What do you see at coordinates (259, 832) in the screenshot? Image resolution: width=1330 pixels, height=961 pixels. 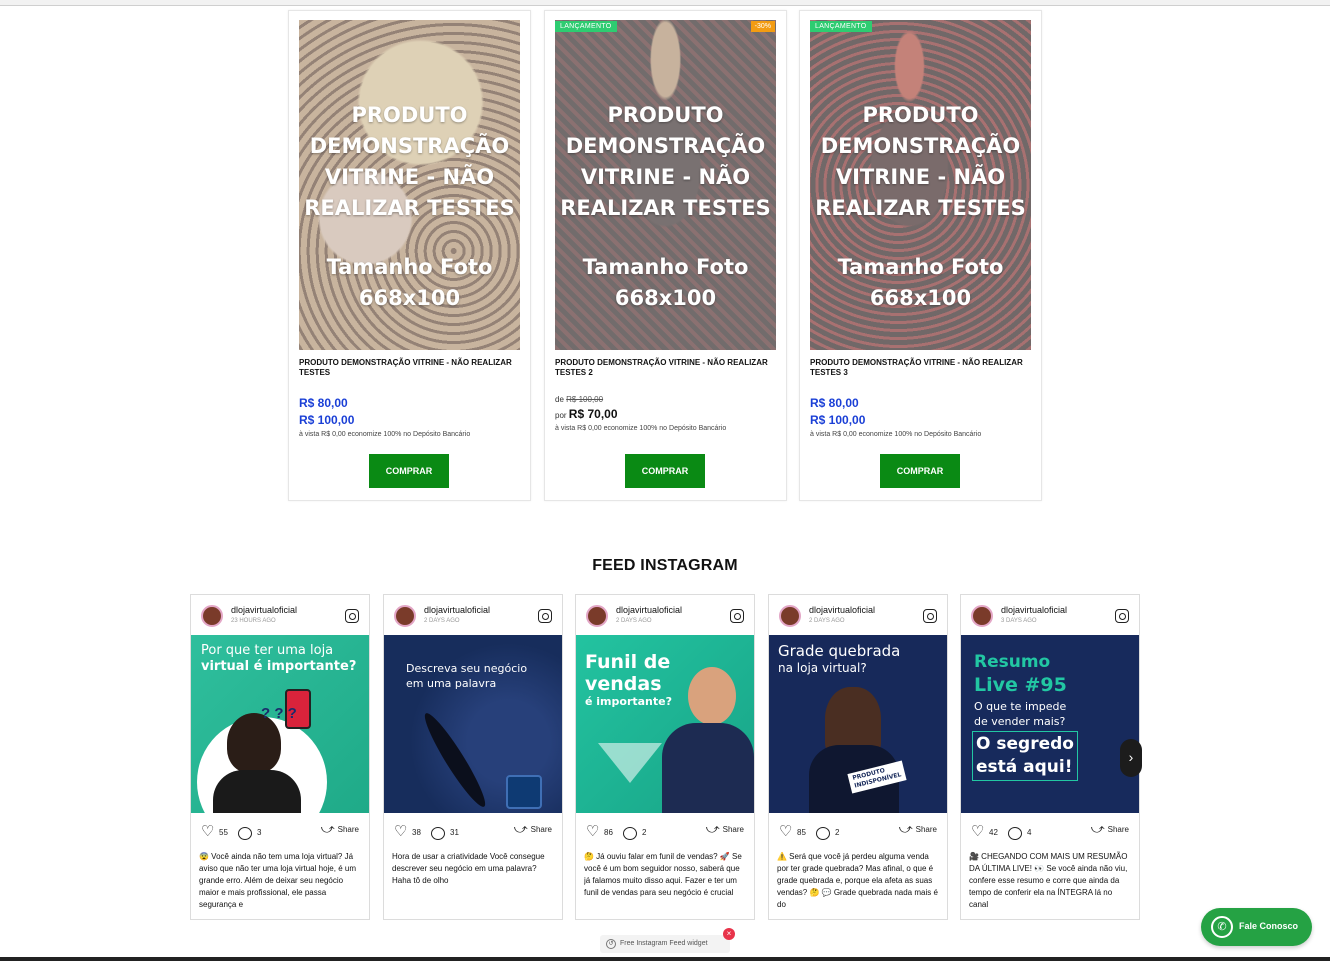 I see `comment-count: 3` at bounding box center [259, 832].